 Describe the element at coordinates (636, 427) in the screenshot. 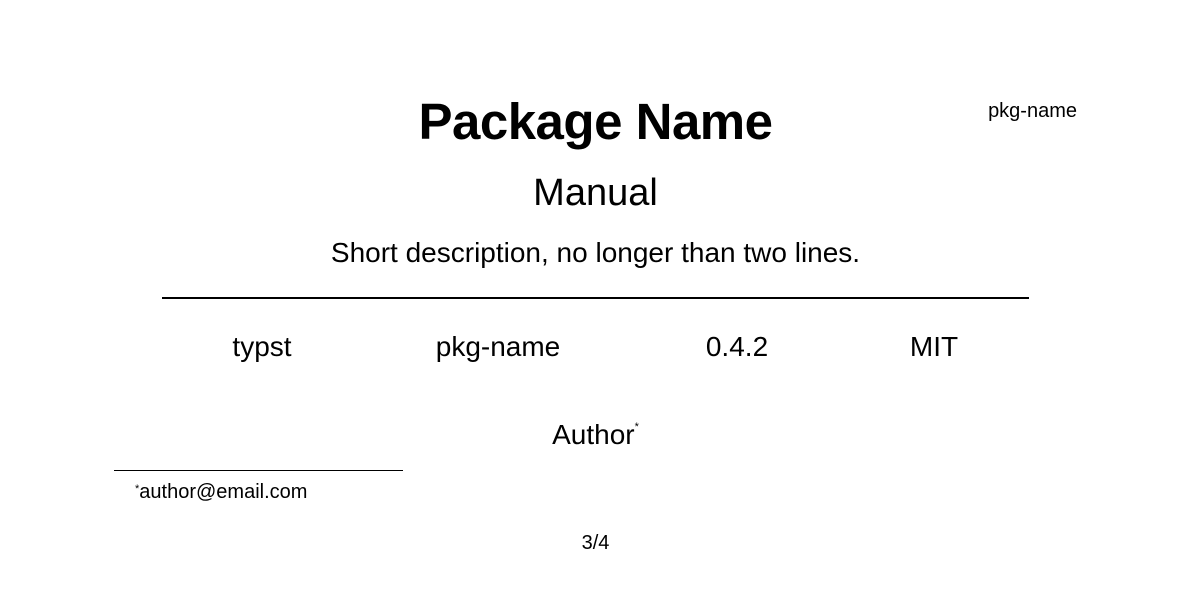

I see `author-footnote-marker: *` at that location.